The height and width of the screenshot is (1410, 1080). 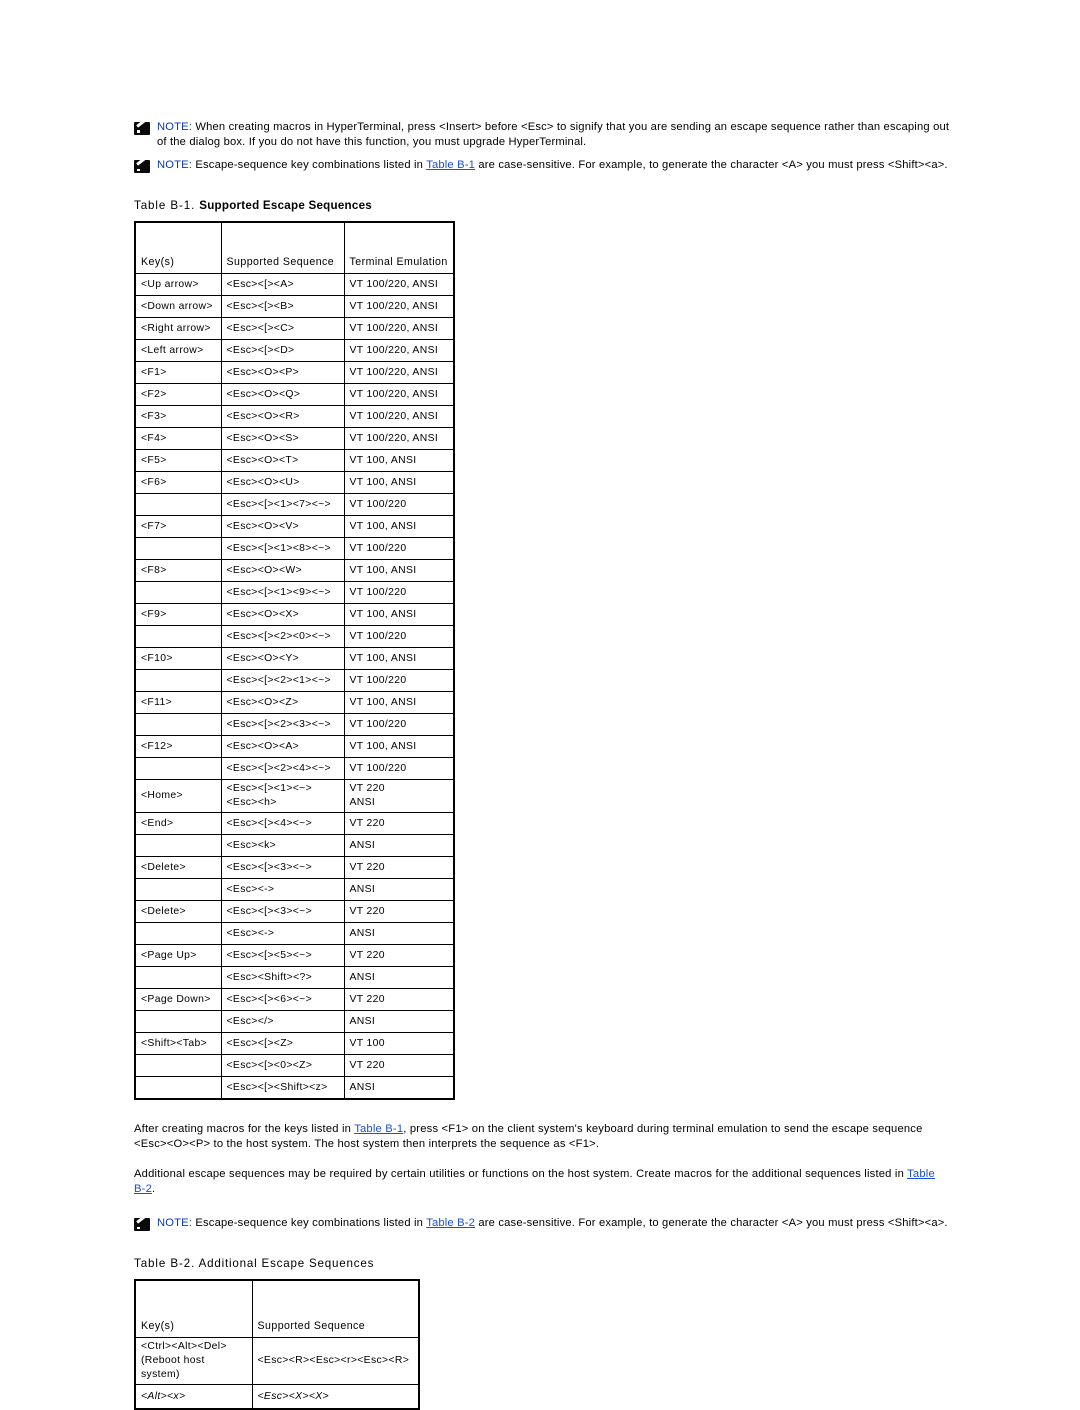 I want to click on cell-sequence: <Esc><k>, so click(x=282, y=846).